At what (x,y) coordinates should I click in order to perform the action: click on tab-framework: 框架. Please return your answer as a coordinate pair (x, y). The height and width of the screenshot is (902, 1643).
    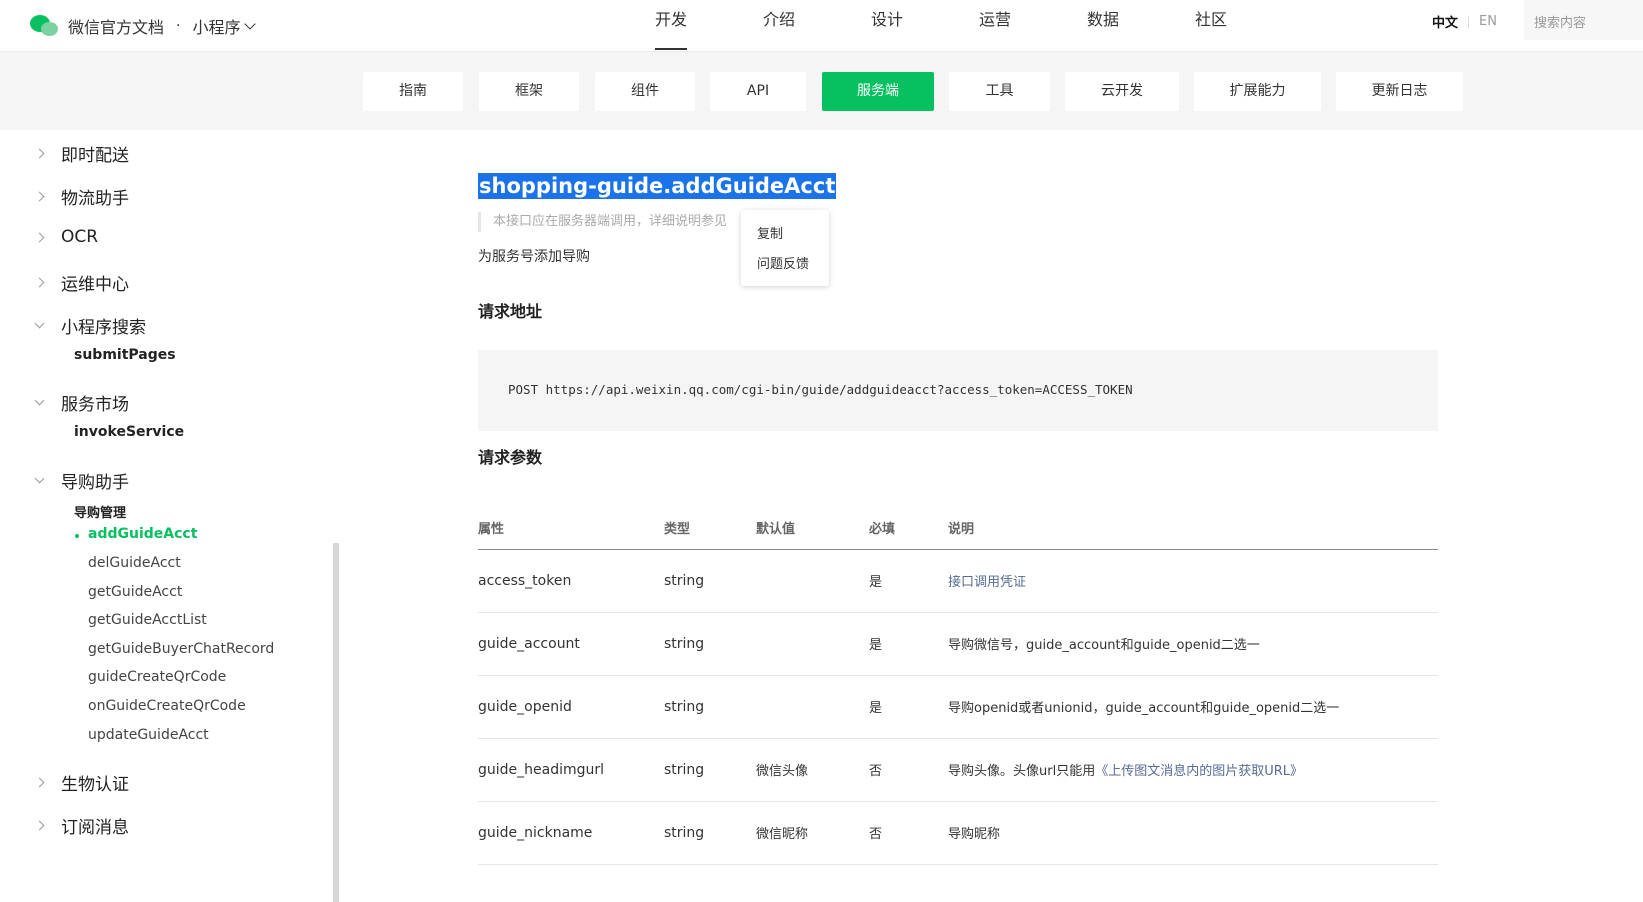
    Looking at the image, I should click on (529, 91).